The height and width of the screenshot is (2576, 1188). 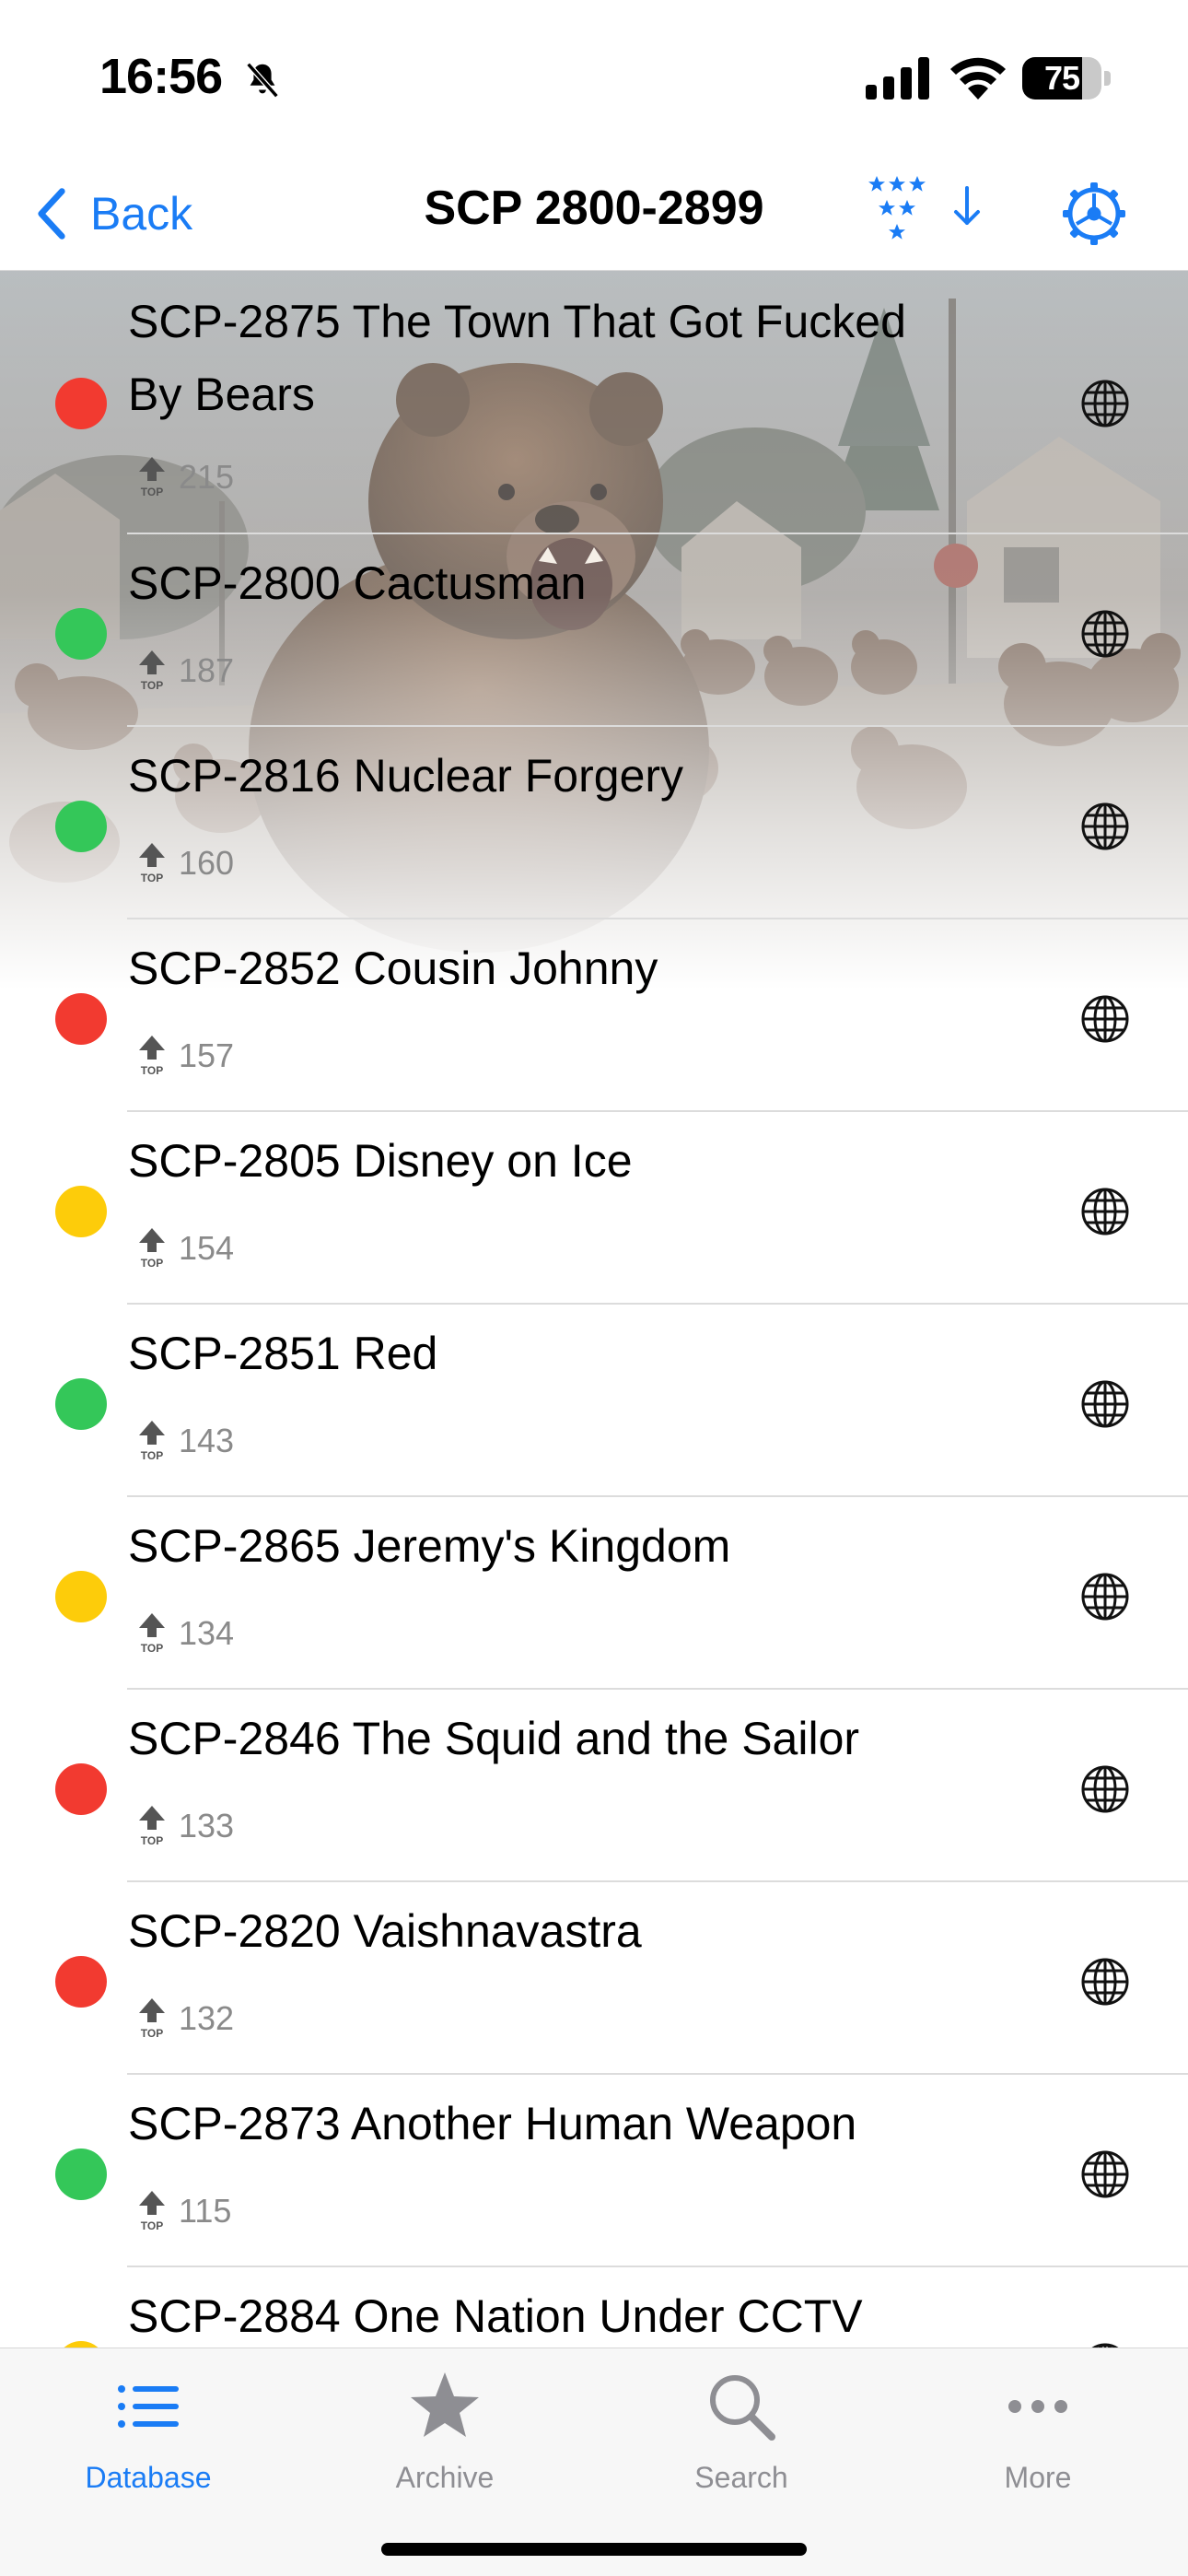 I want to click on scp-list-item: SCP-2805 Disney on Ice TOP 154, so click(x=594, y=1208).